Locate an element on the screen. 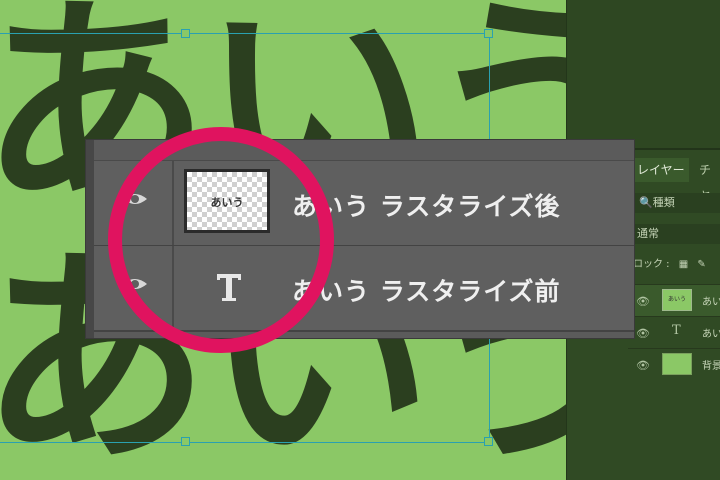  highlight-circle is located at coordinates (221, 240).